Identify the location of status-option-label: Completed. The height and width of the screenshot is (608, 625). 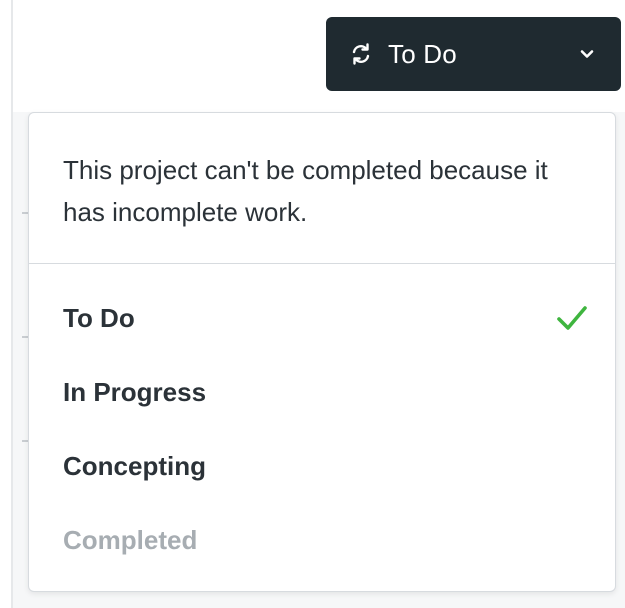
(130, 539).